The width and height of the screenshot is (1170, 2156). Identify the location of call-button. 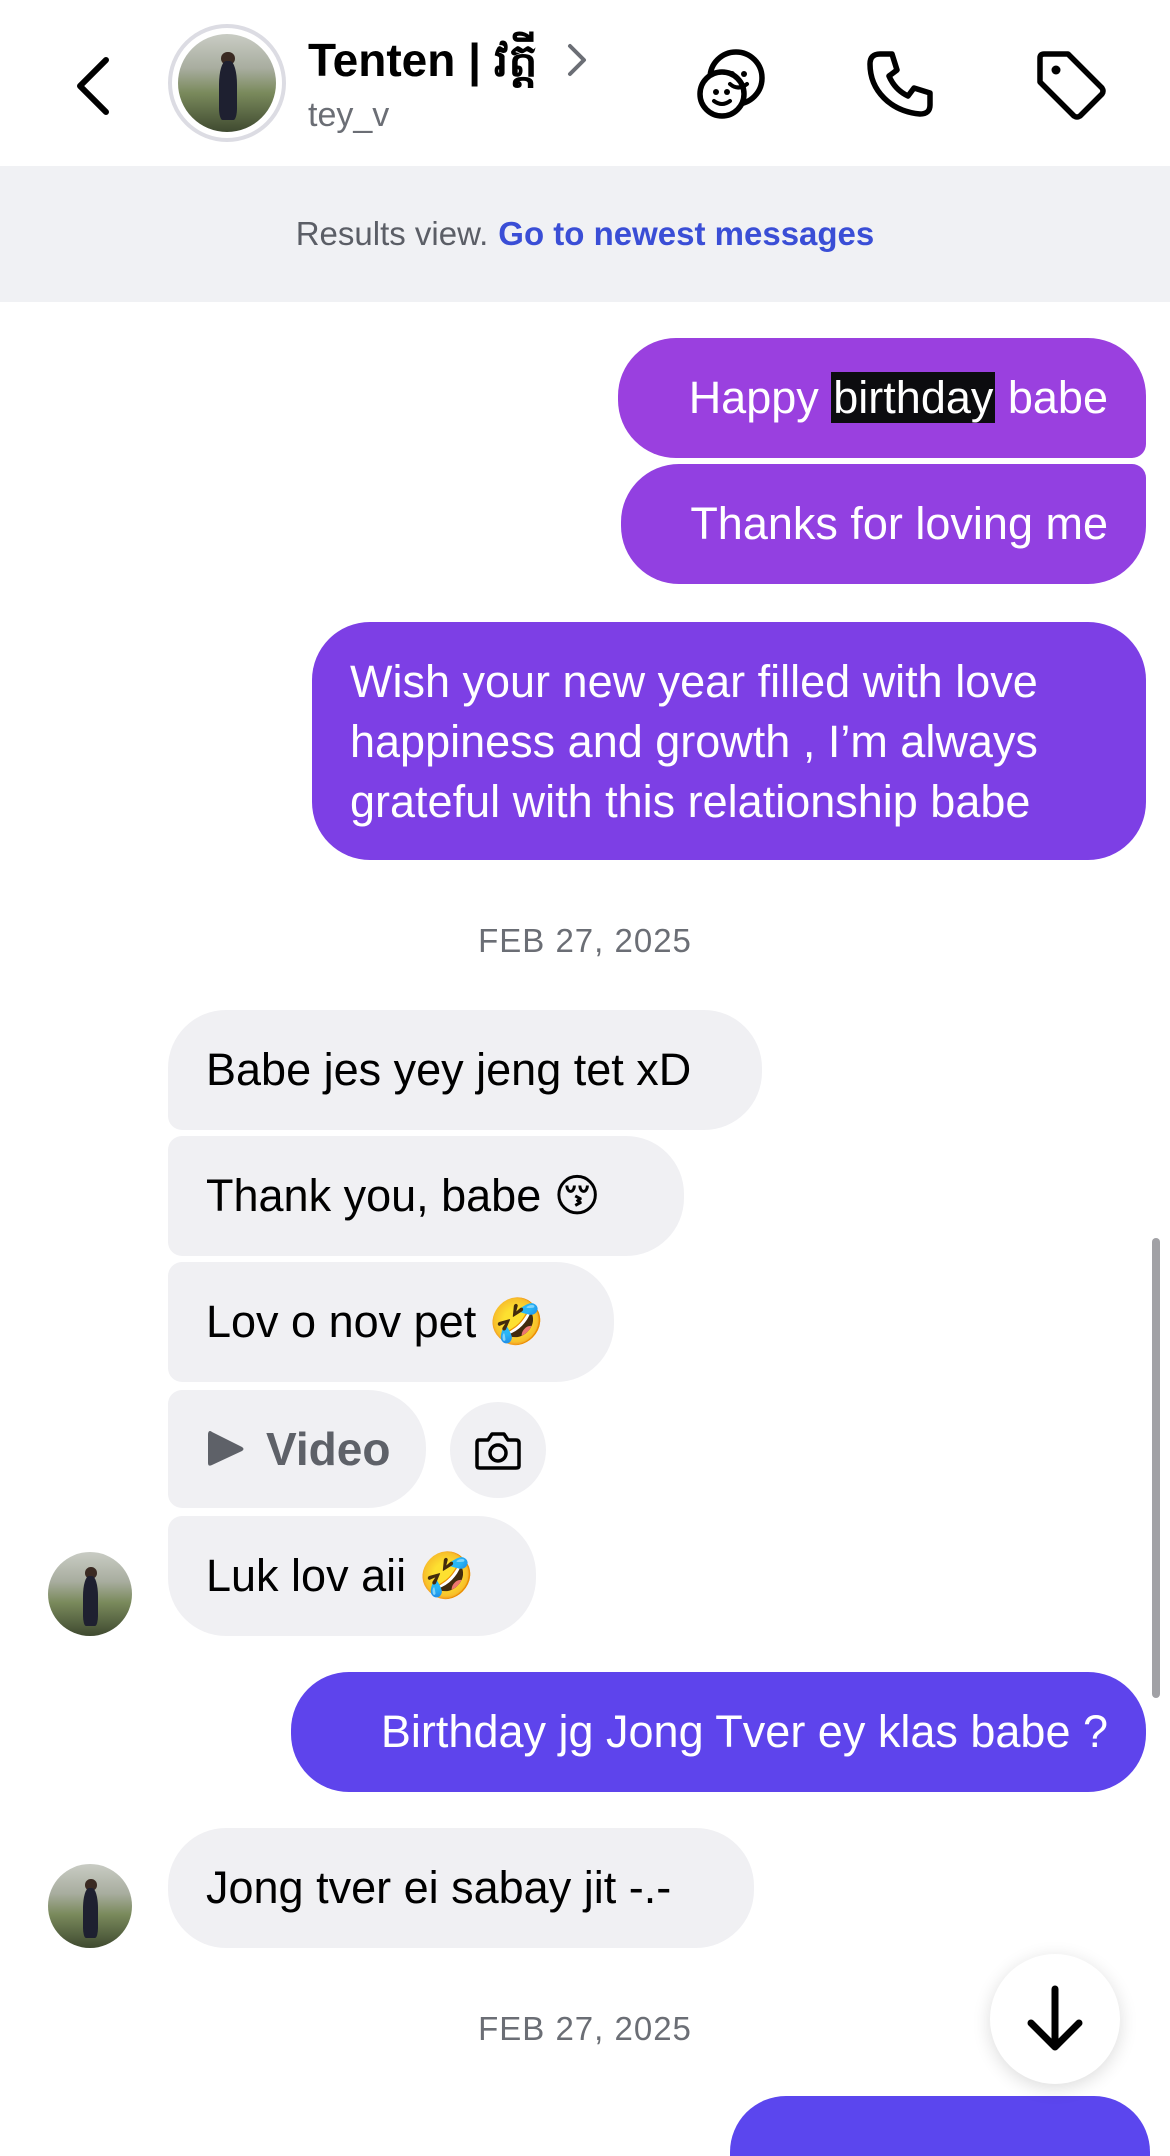
(900, 84).